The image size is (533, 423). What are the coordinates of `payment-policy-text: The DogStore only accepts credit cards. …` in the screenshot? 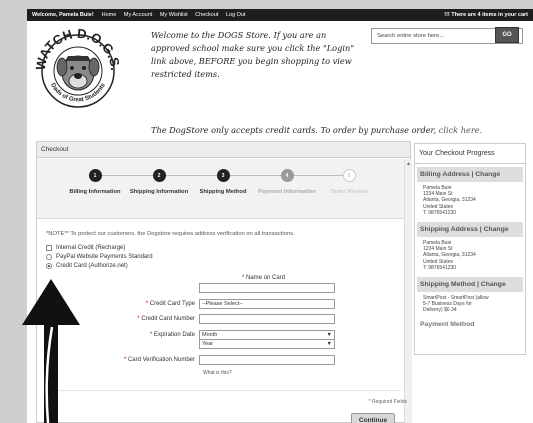 It's located at (321, 130).